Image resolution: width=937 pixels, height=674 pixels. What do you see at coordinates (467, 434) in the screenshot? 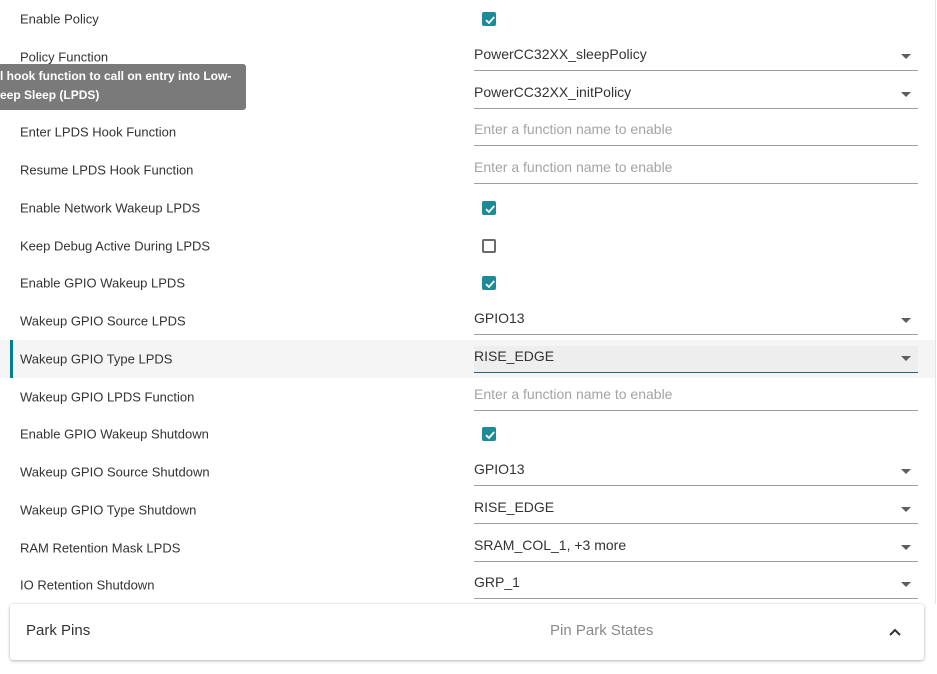
I see `setting-row-enable-gpio-wakeup-shutdown: Enable GPIO Wakeup Shutdown` at bounding box center [467, 434].